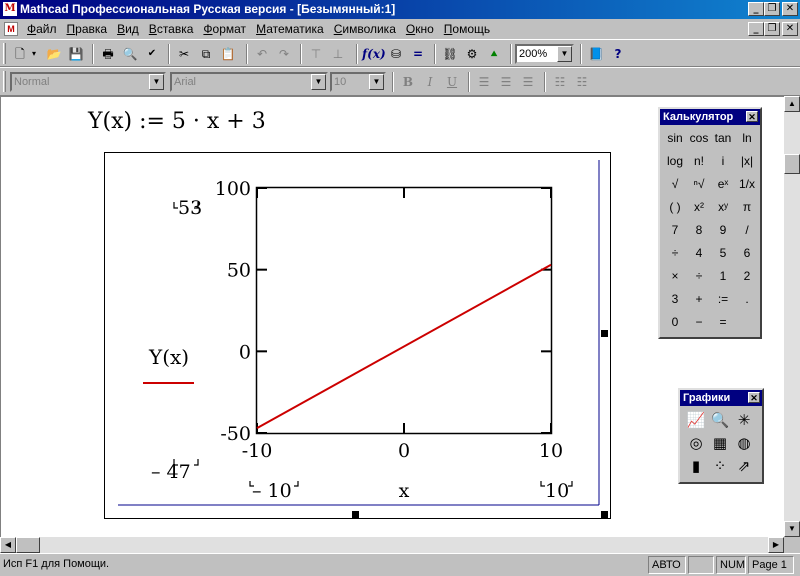  I want to click on calculator-key: i, so click(723, 161).